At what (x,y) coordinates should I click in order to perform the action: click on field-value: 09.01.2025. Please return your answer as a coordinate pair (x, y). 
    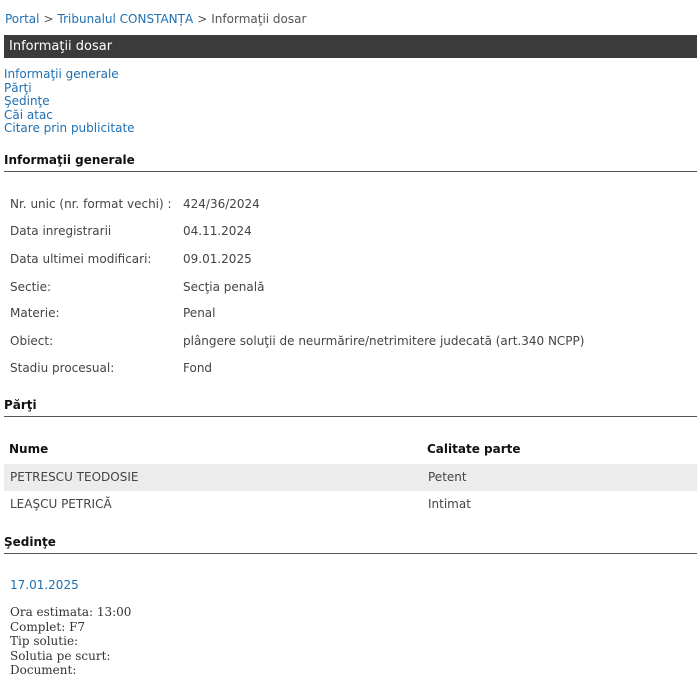
    Looking at the image, I should click on (217, 259).